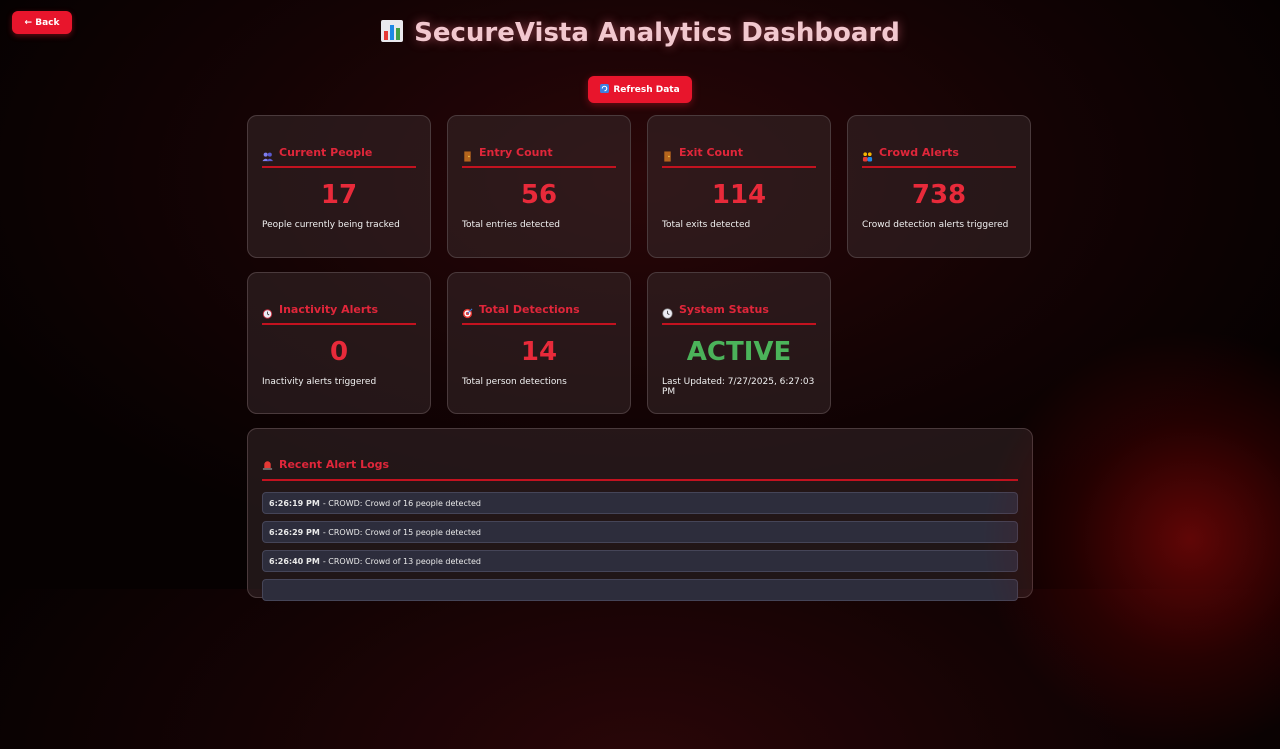  What do you see at coordinates (738, 387) in the screenshot?
I see `last-updated: Last Updated: 7/27/2025, 6:27:03 PM` at bounding box center [738, 387].